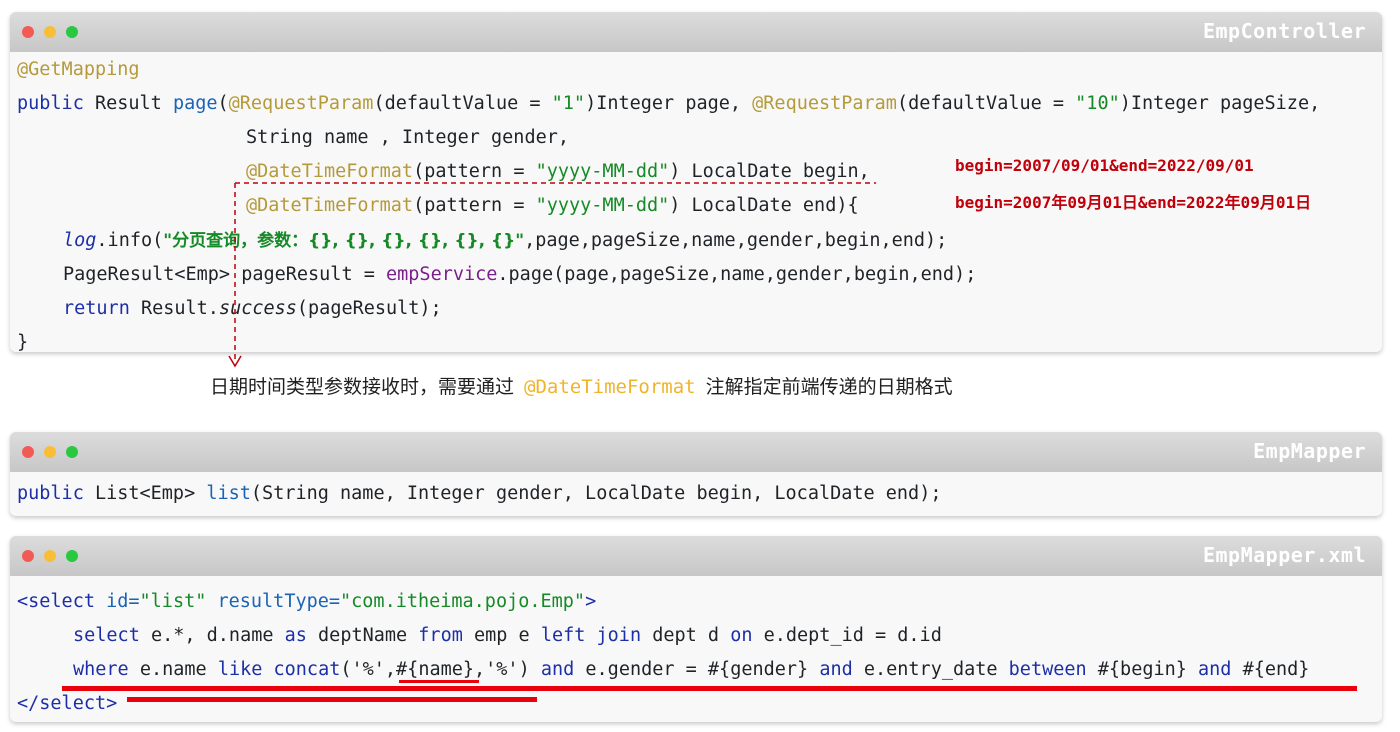 This screenshot has width=1400, height=732. I want to click on code-text: List<Emp>, so click(145, 493).